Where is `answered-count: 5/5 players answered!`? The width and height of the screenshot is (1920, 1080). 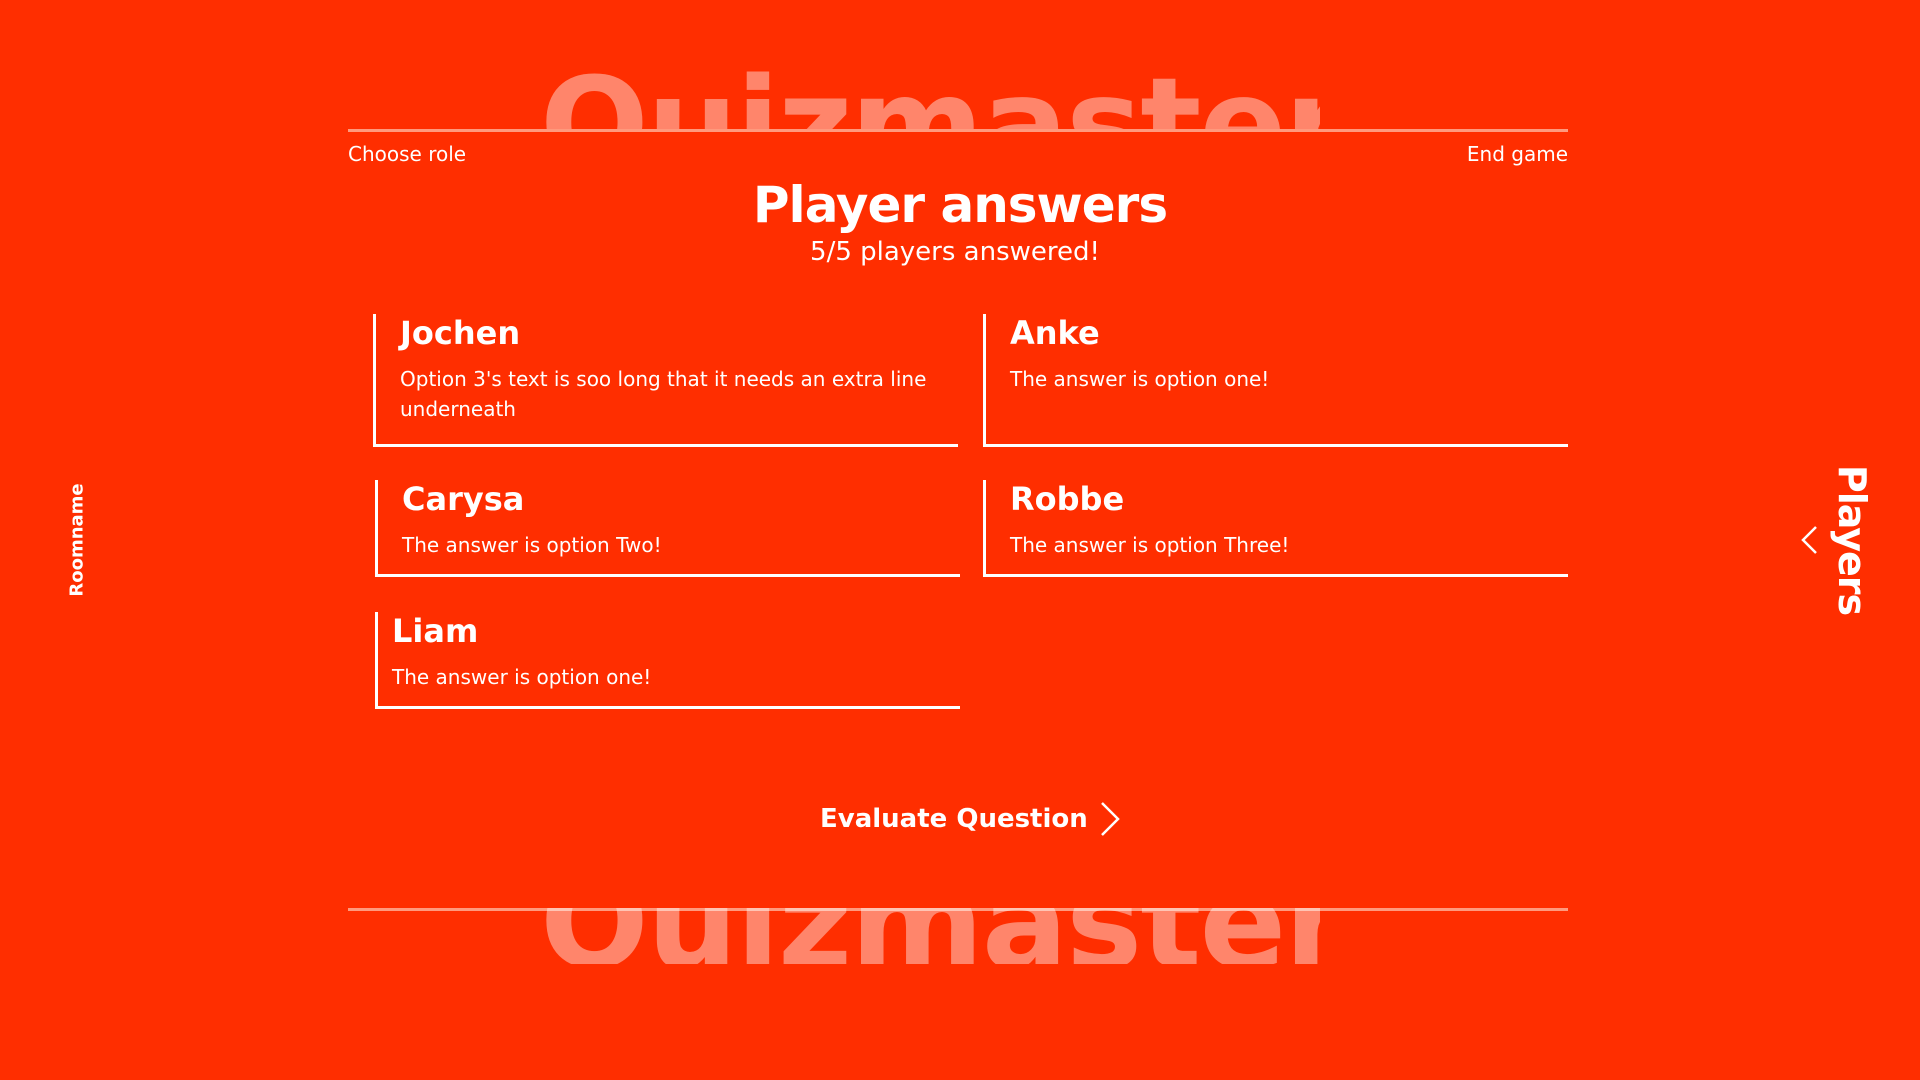
answered-count: 5/5 players answered! is located at coordinates (955, 252).